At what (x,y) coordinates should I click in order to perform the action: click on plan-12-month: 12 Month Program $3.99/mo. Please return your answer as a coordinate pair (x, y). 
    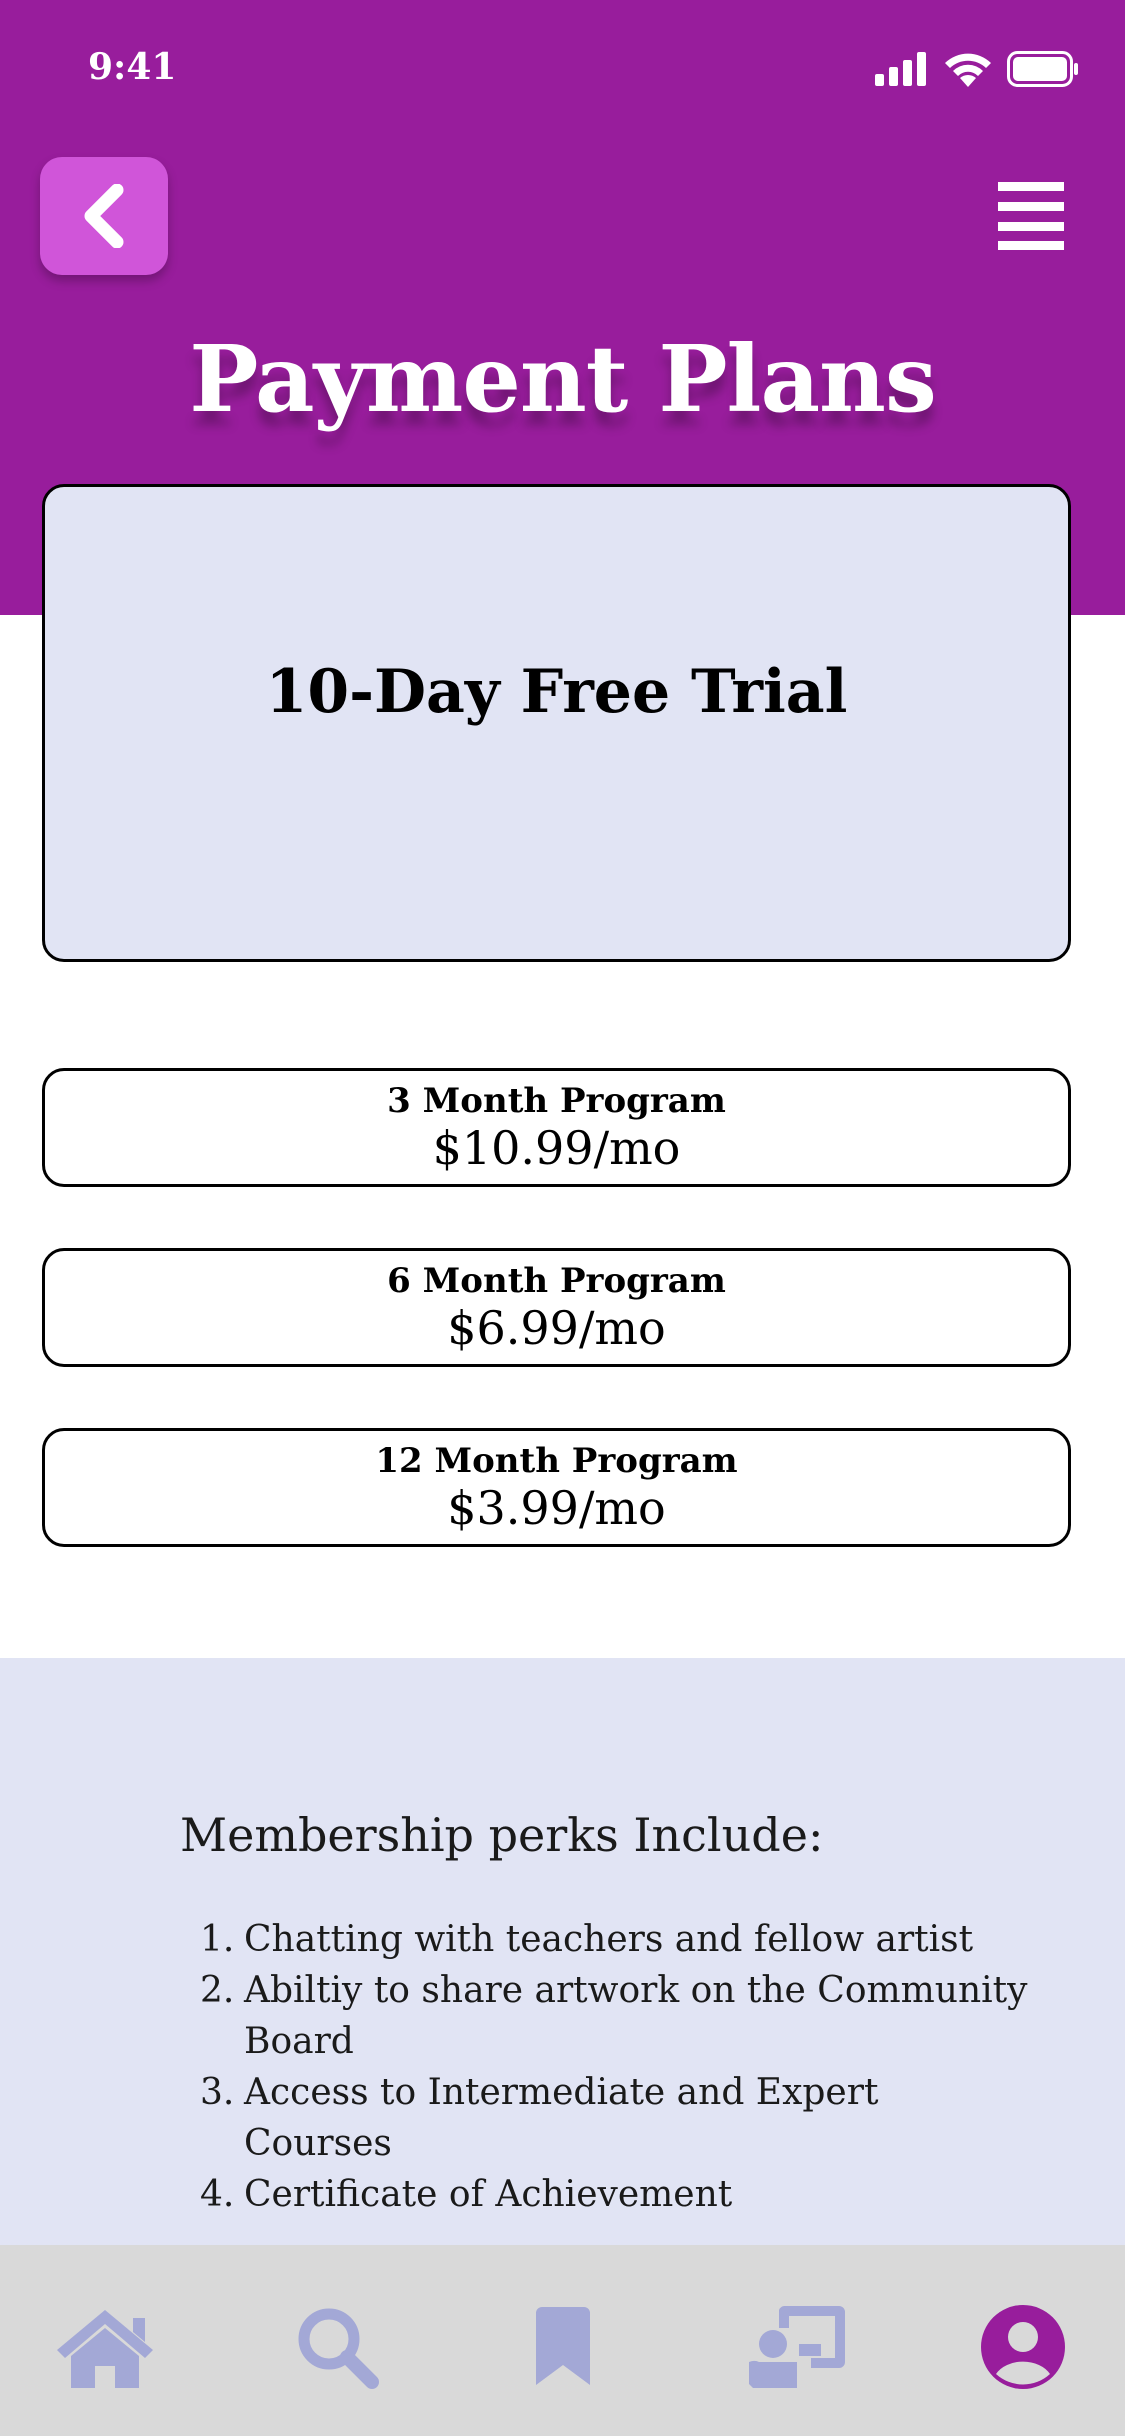
    Looking at the image, I should click on (556, 1487).